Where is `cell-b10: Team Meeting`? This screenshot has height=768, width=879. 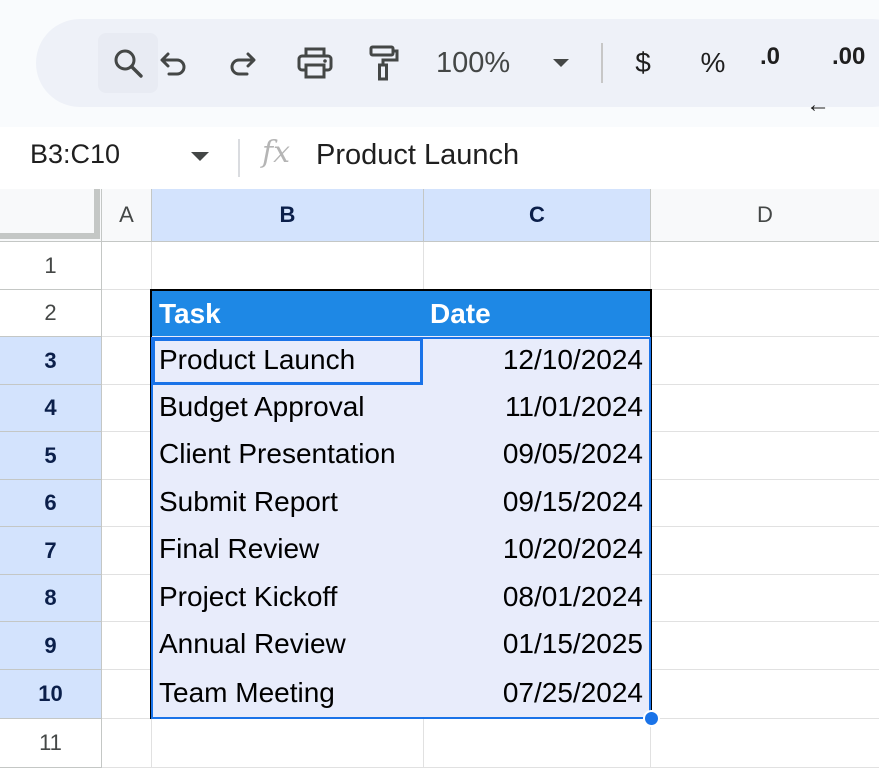
cell-b10: Team Meeting is located at coordinates (287, 693).